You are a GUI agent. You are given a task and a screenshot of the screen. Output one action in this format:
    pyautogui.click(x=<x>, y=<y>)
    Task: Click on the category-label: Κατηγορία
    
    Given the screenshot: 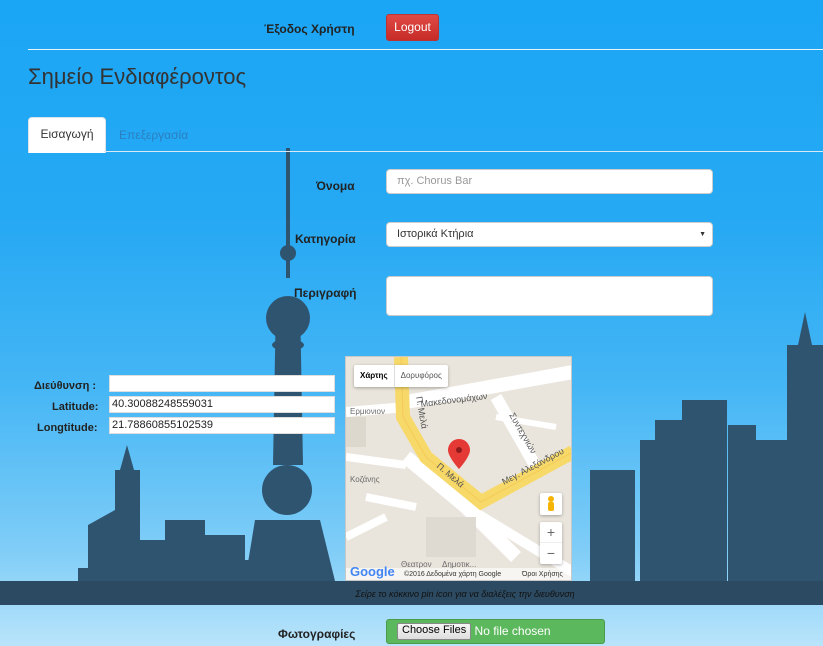 What is the action you would take?
    pyautogui.click(x=325, y=239)
    